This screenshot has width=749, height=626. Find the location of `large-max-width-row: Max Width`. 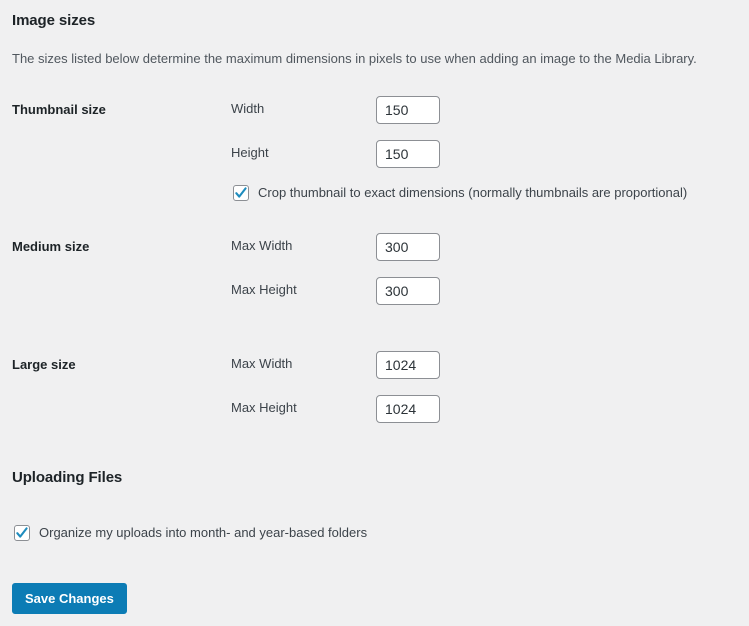

large-max-width-row: Max Width is located at coordinates (381, 365).